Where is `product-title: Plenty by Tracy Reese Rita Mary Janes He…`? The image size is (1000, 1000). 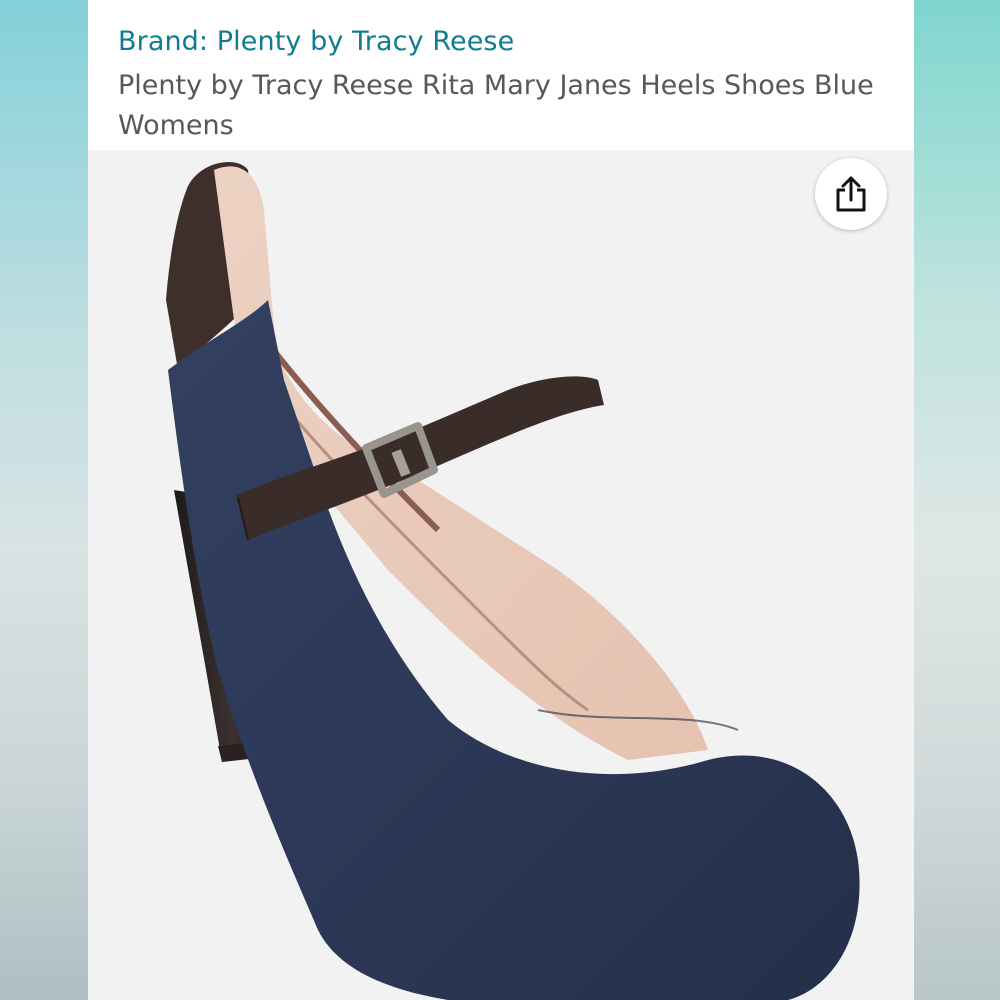
product-title: Plenty by Tracy Reese Rita Mary Janes He… is located at coordinates (496, 105).